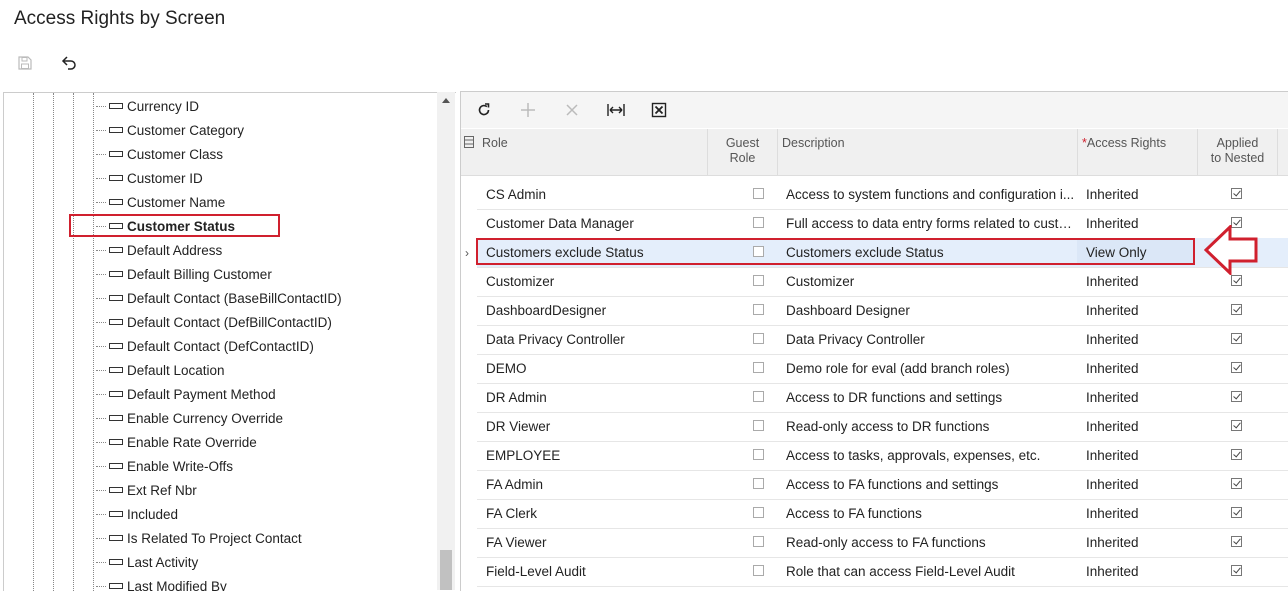 The height and width of the screenshot is (591, 1288). What do you see at coordinates (931, 310) in the screenshot?
I see `description-cell: Dashboard Designer` at bounding box center [931, 310].